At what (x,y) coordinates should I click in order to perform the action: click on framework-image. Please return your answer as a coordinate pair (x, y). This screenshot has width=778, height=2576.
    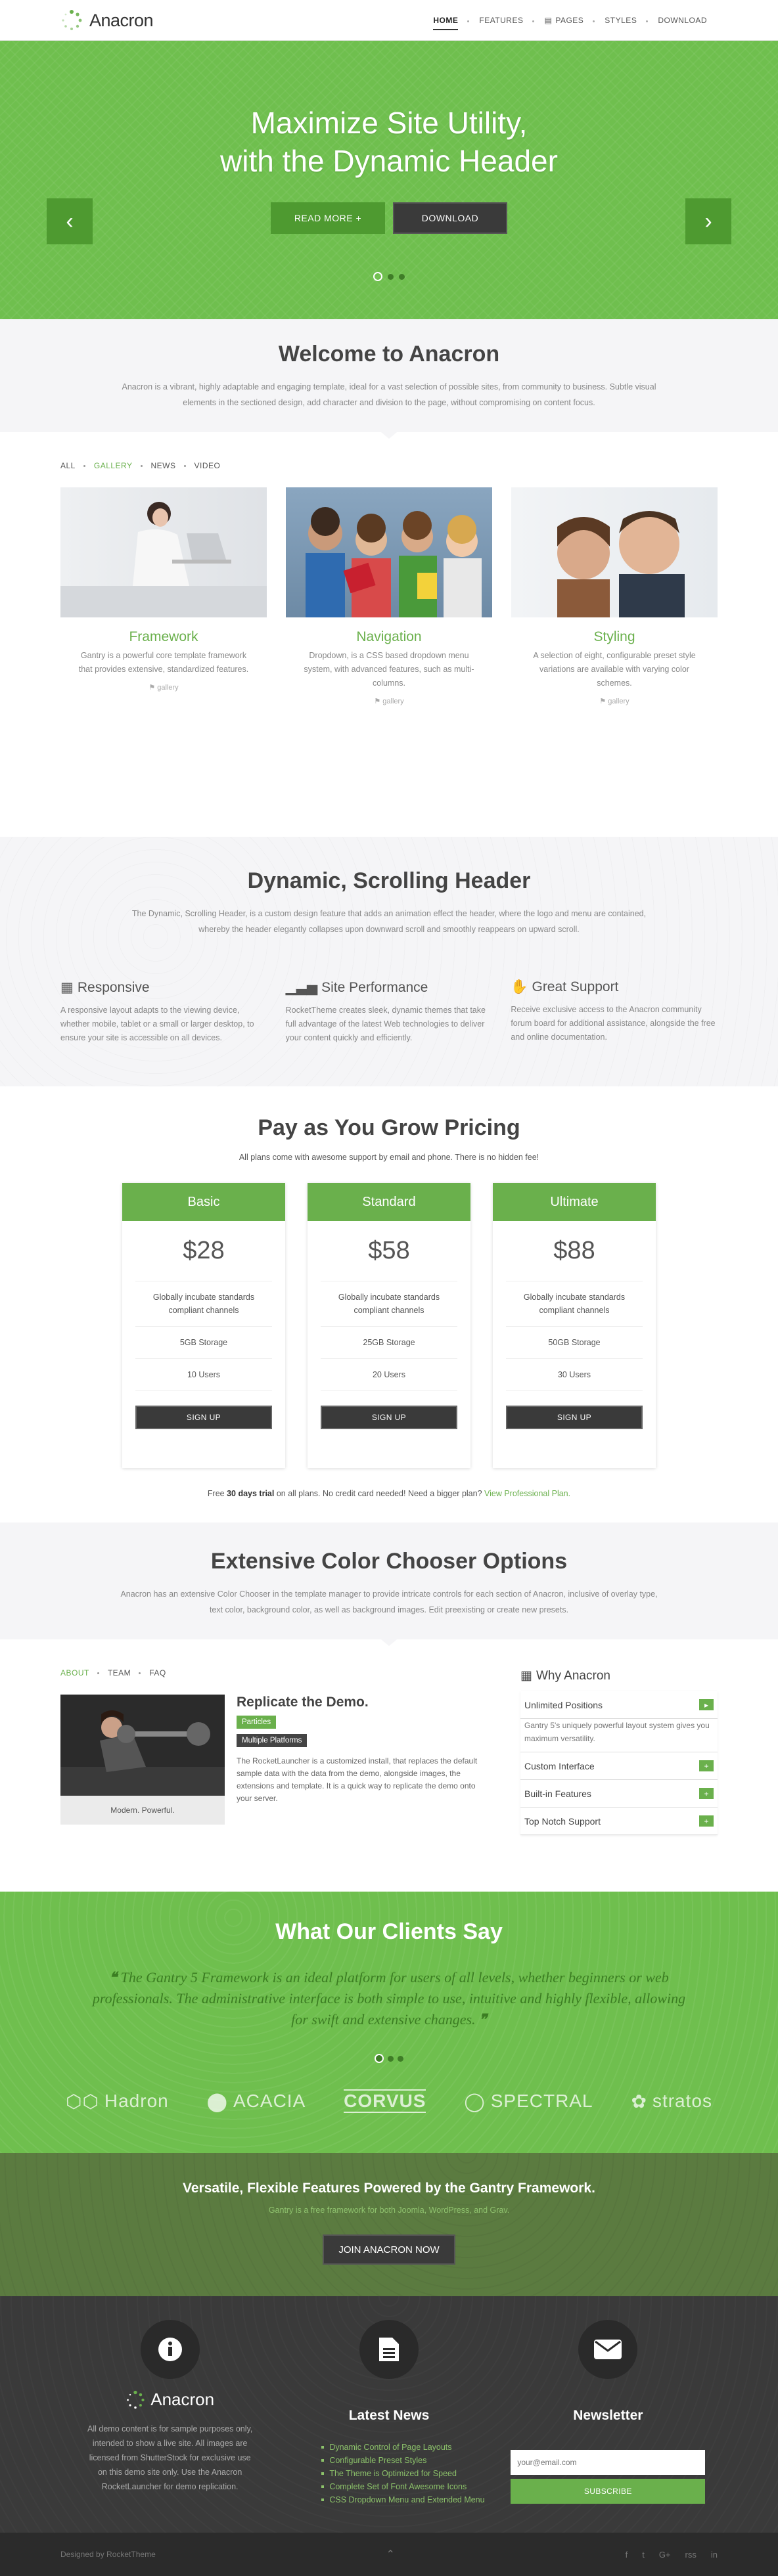
    Looking at the image, I should click on (163, 552).